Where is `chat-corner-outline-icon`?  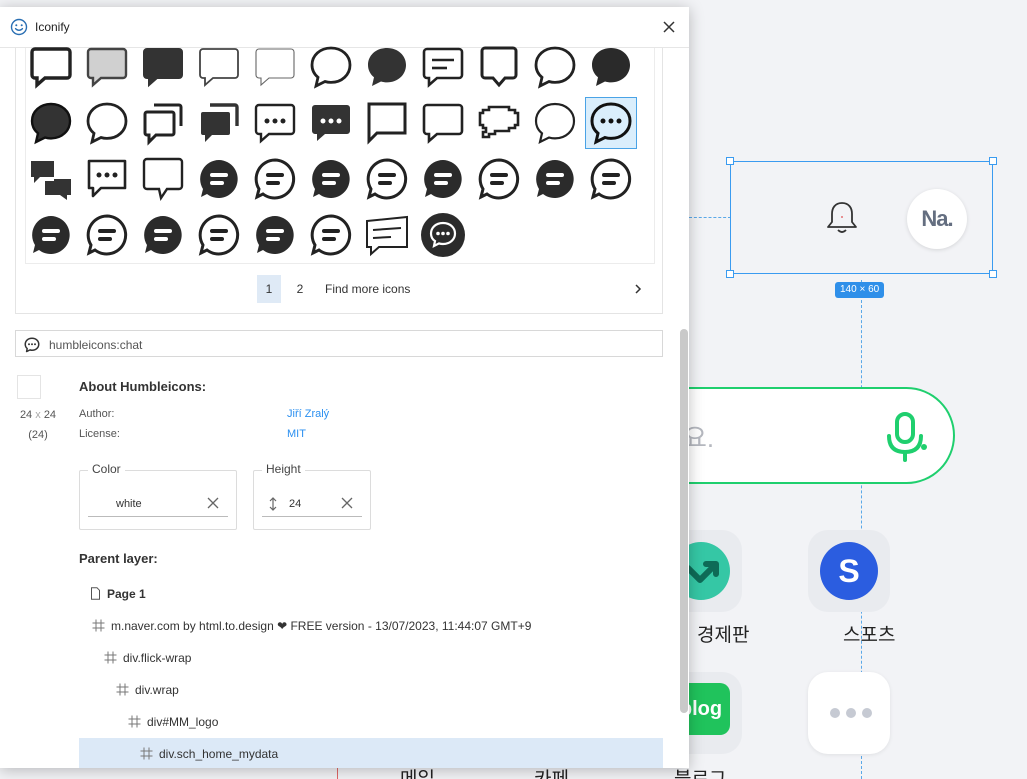 chat-corner-outline-icon is located at coordinates (387, 123).